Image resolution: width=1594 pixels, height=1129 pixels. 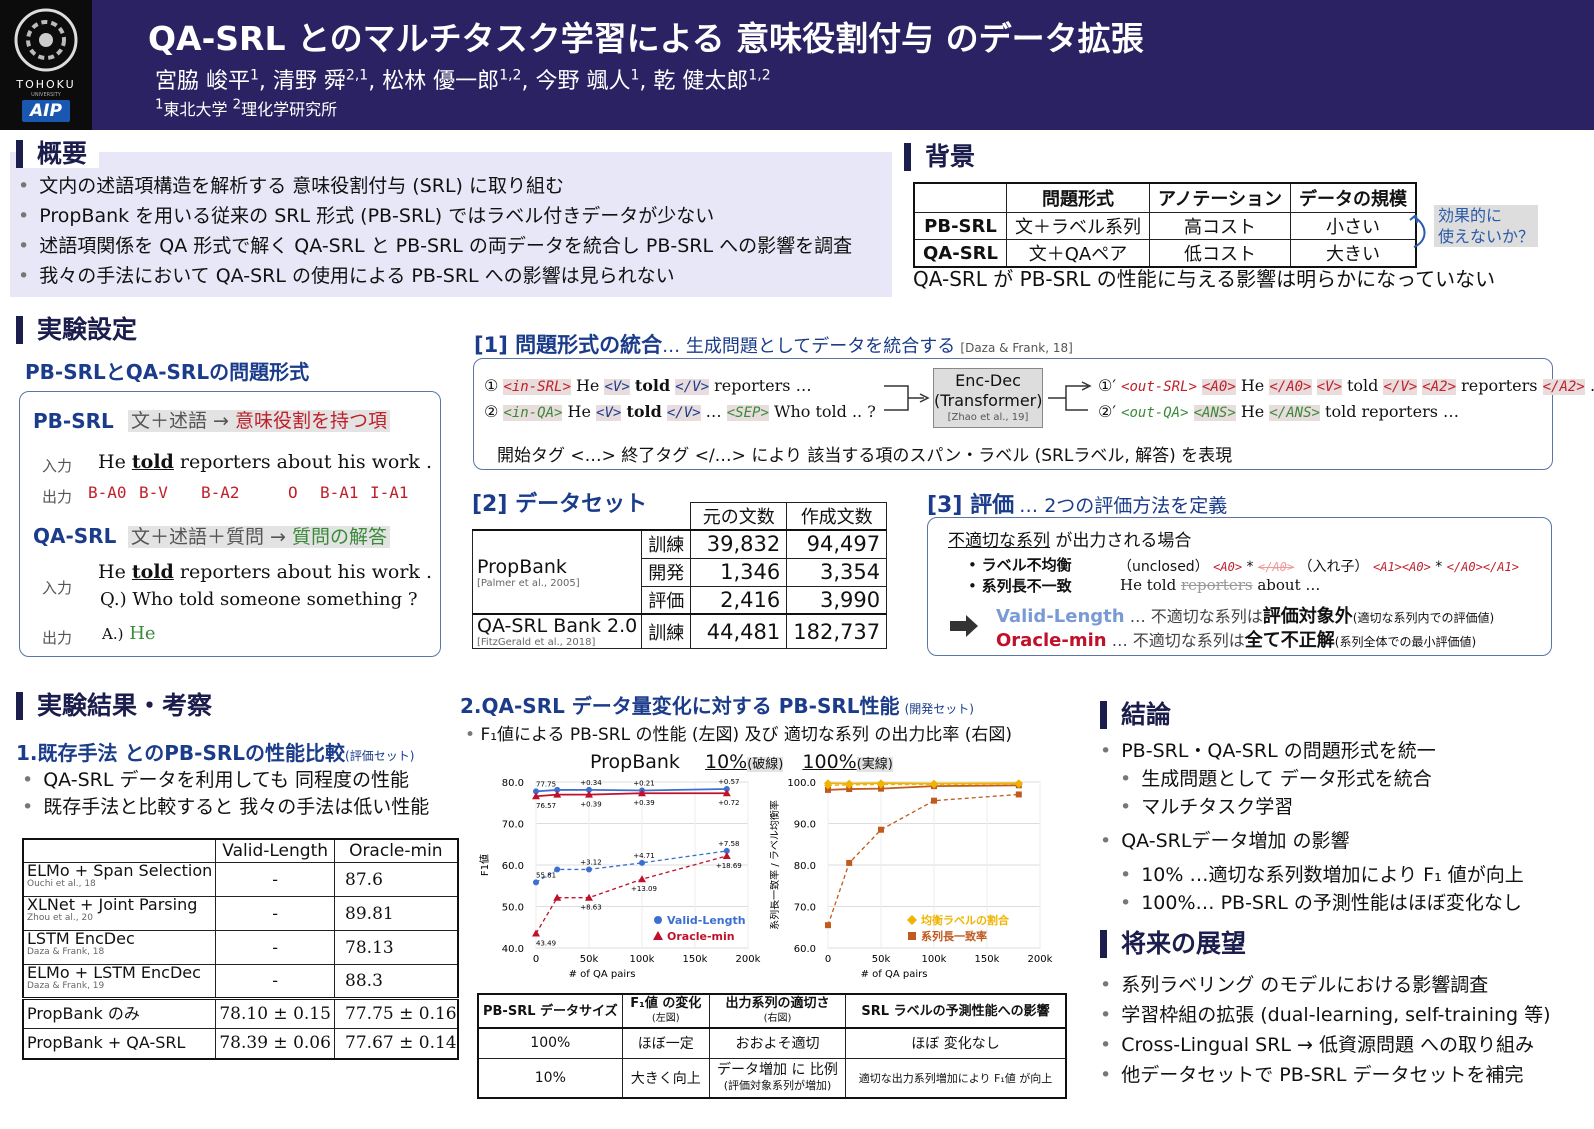 I want to click on y-tick-label: 100.0, so click(x=801, y=783).